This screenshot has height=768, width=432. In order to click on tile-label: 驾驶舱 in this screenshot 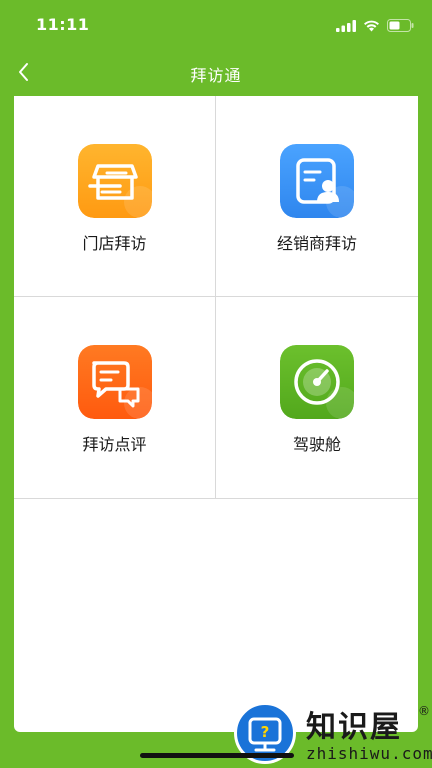, I will do `click(316, 444)`.